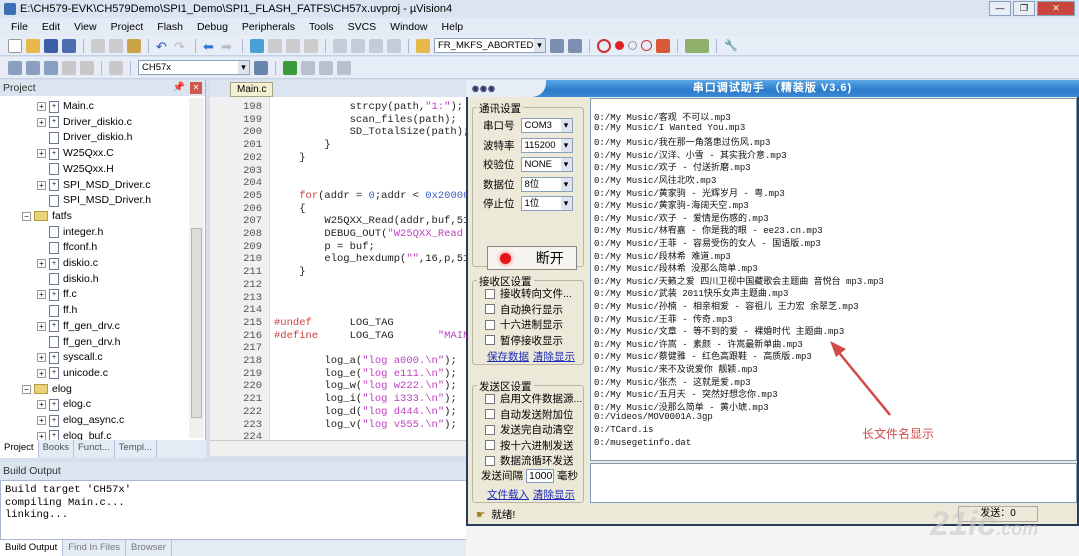 The width and height of the screenshot is (1079, 556). Describe the element at coordinates (127, 27) in the screenshot. I see `menu-project: Project` at that location.